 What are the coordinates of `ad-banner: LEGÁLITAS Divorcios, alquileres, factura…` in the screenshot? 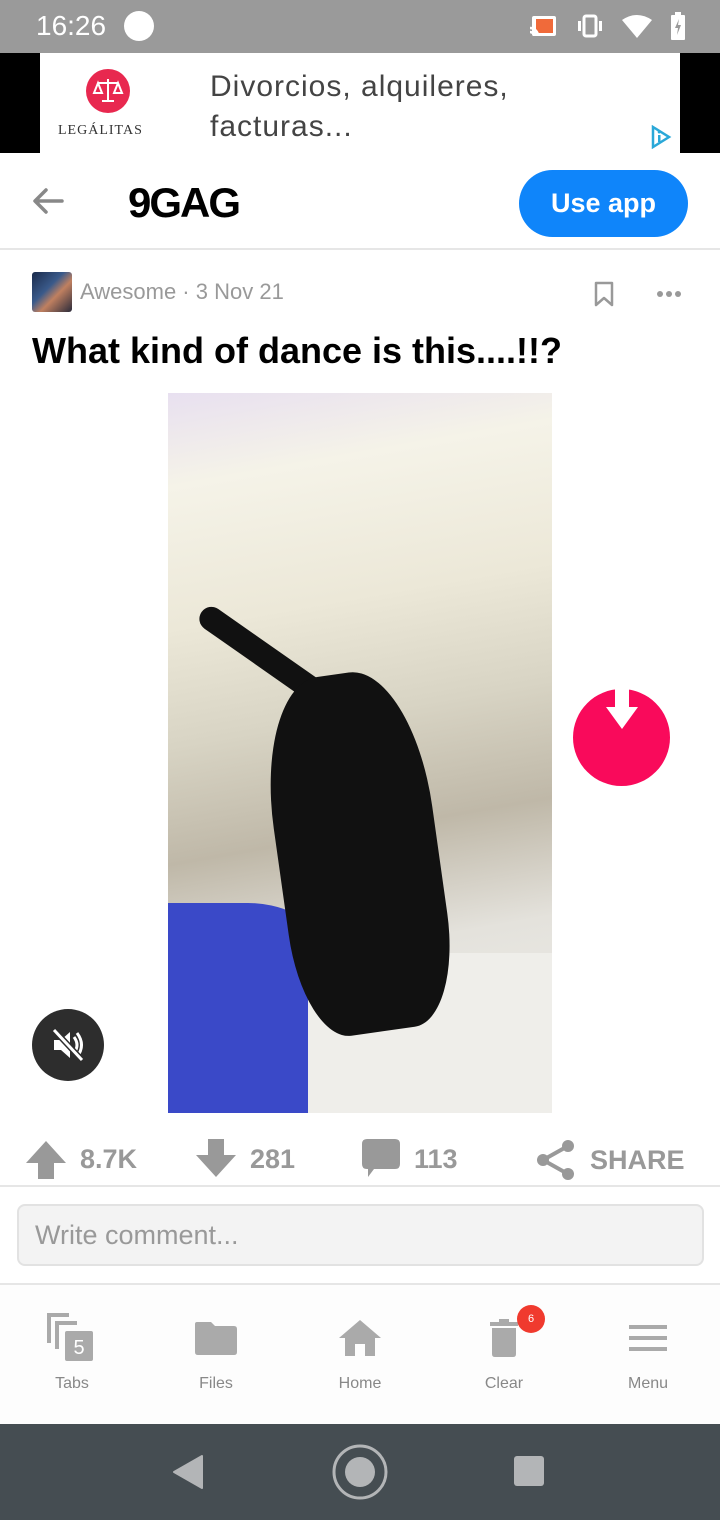 It's located at (360, 103).